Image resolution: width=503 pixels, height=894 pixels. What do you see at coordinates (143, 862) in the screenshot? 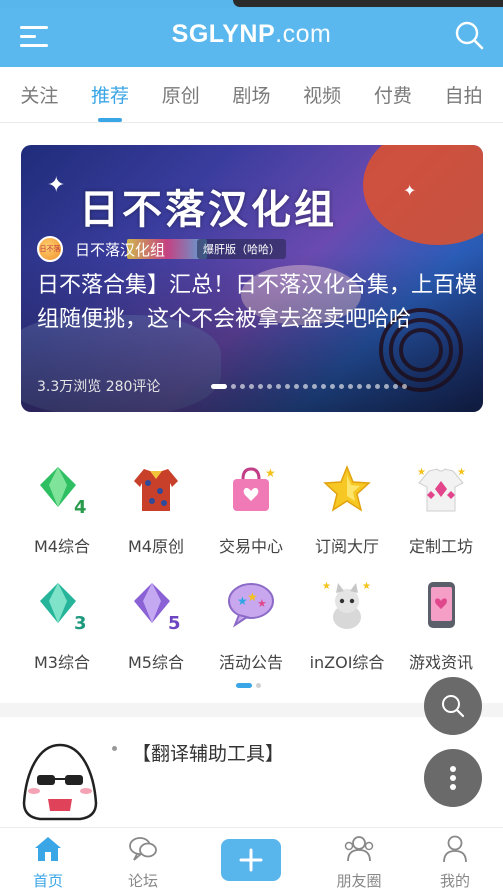
I see `nav-forum: 论坛` at bounding box center [143, 862].